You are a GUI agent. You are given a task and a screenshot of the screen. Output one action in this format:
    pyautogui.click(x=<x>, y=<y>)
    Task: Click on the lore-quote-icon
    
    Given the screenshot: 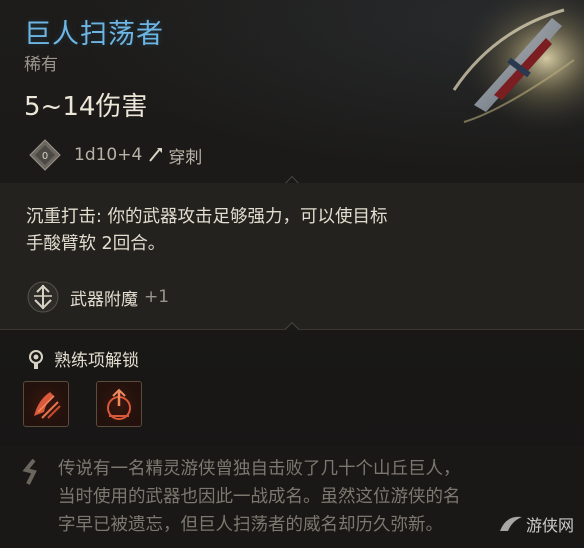 What is the action you would take?
    pyautogui.click(x=29, y=471)
    